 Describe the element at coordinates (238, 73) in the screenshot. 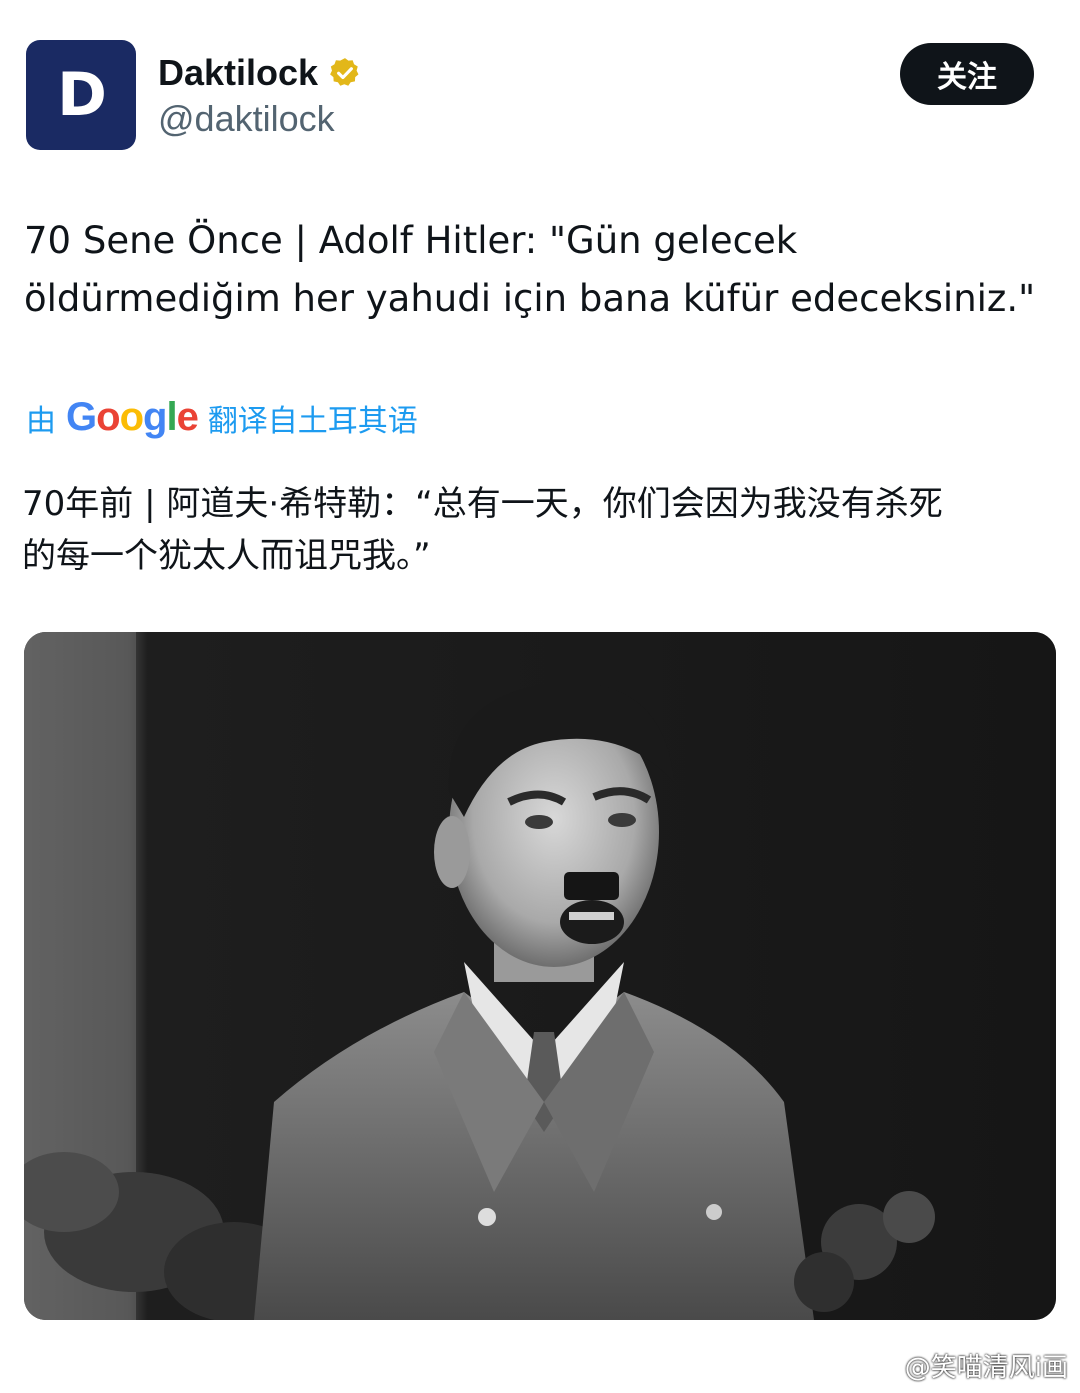

I see `author-display-name: Daktilock` at that location.